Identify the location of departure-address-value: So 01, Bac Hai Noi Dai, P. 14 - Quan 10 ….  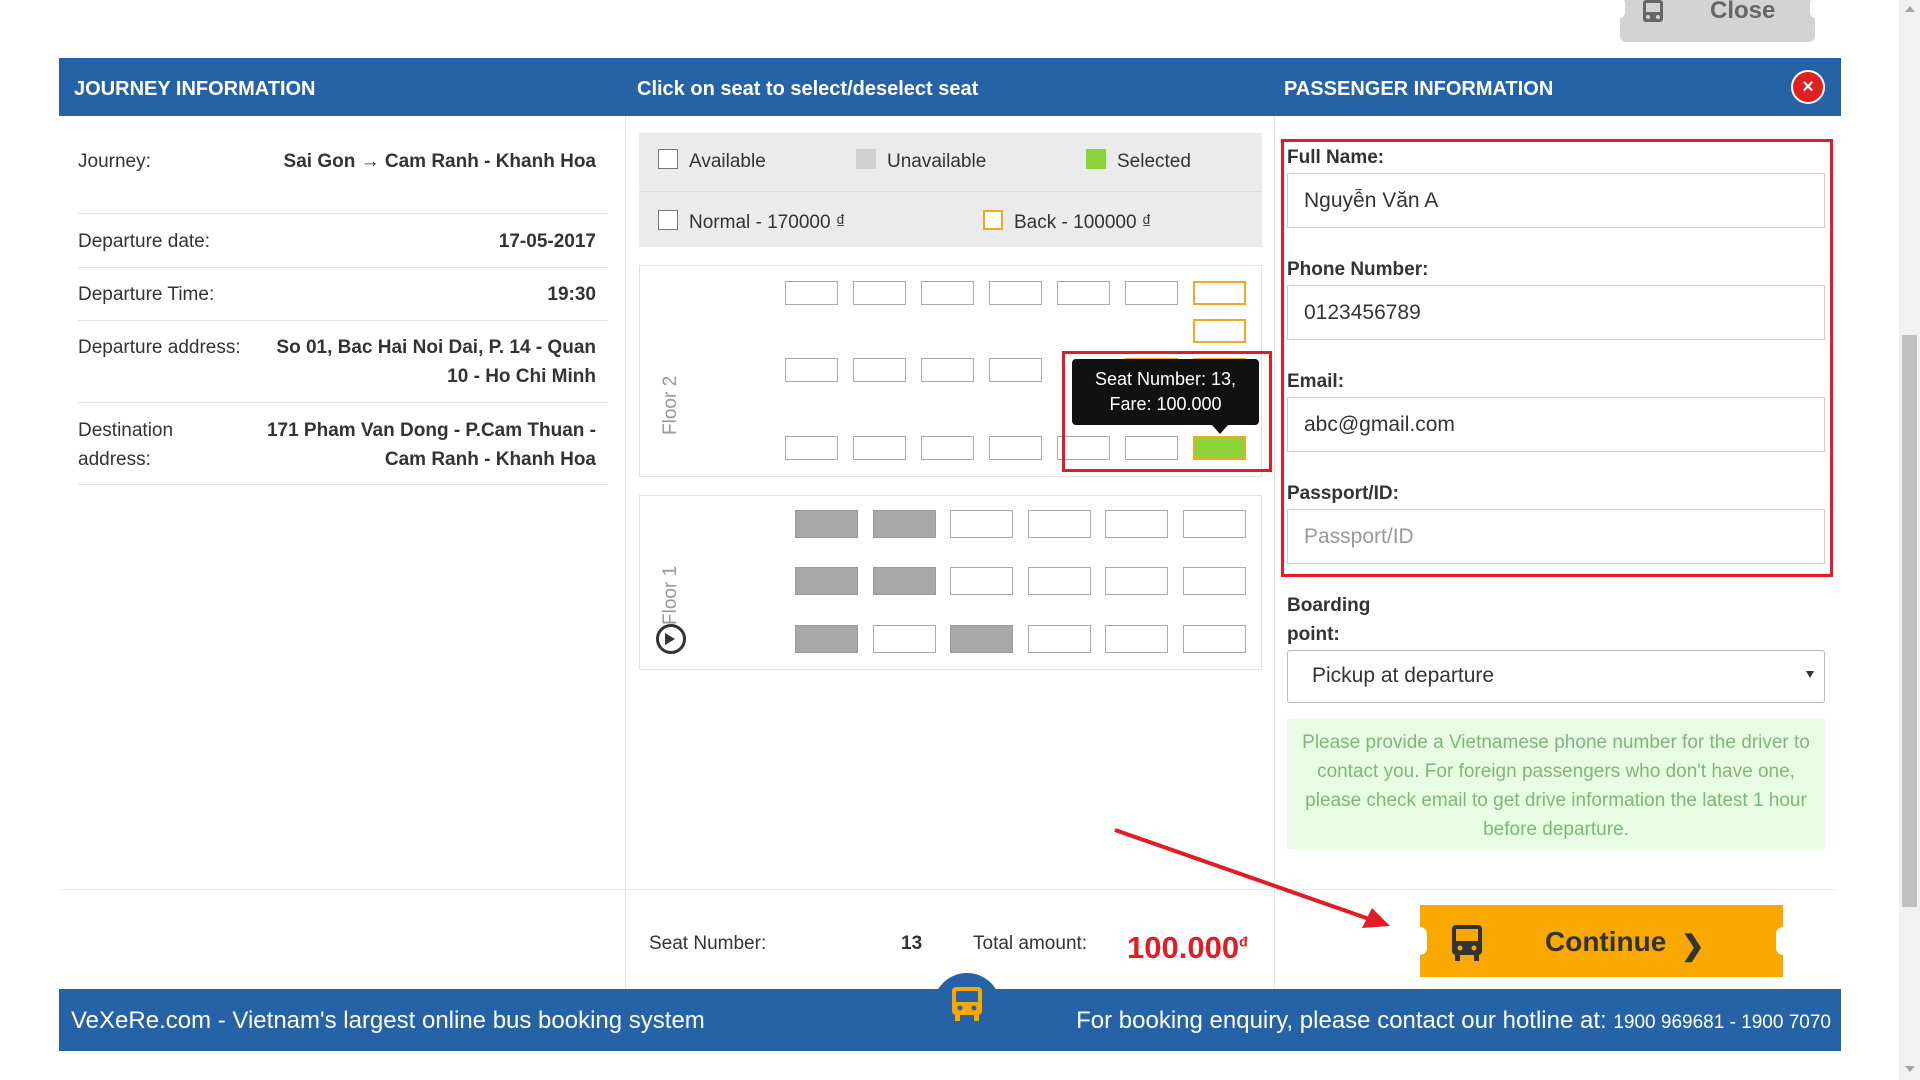
(436, 362).